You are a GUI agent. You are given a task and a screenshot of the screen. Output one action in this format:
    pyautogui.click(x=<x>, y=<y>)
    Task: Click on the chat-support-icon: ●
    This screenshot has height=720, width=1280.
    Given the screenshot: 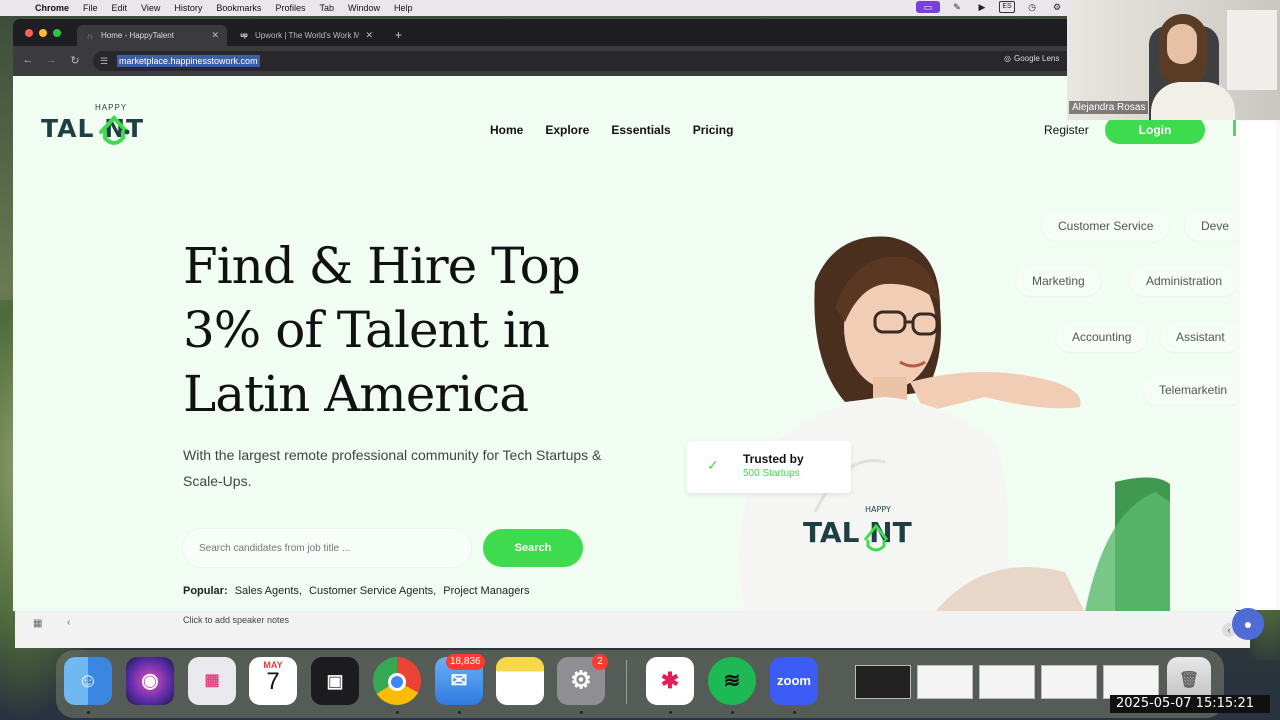 What is the action you would take?
    pyautogui.click(x=1248, y=624)
    